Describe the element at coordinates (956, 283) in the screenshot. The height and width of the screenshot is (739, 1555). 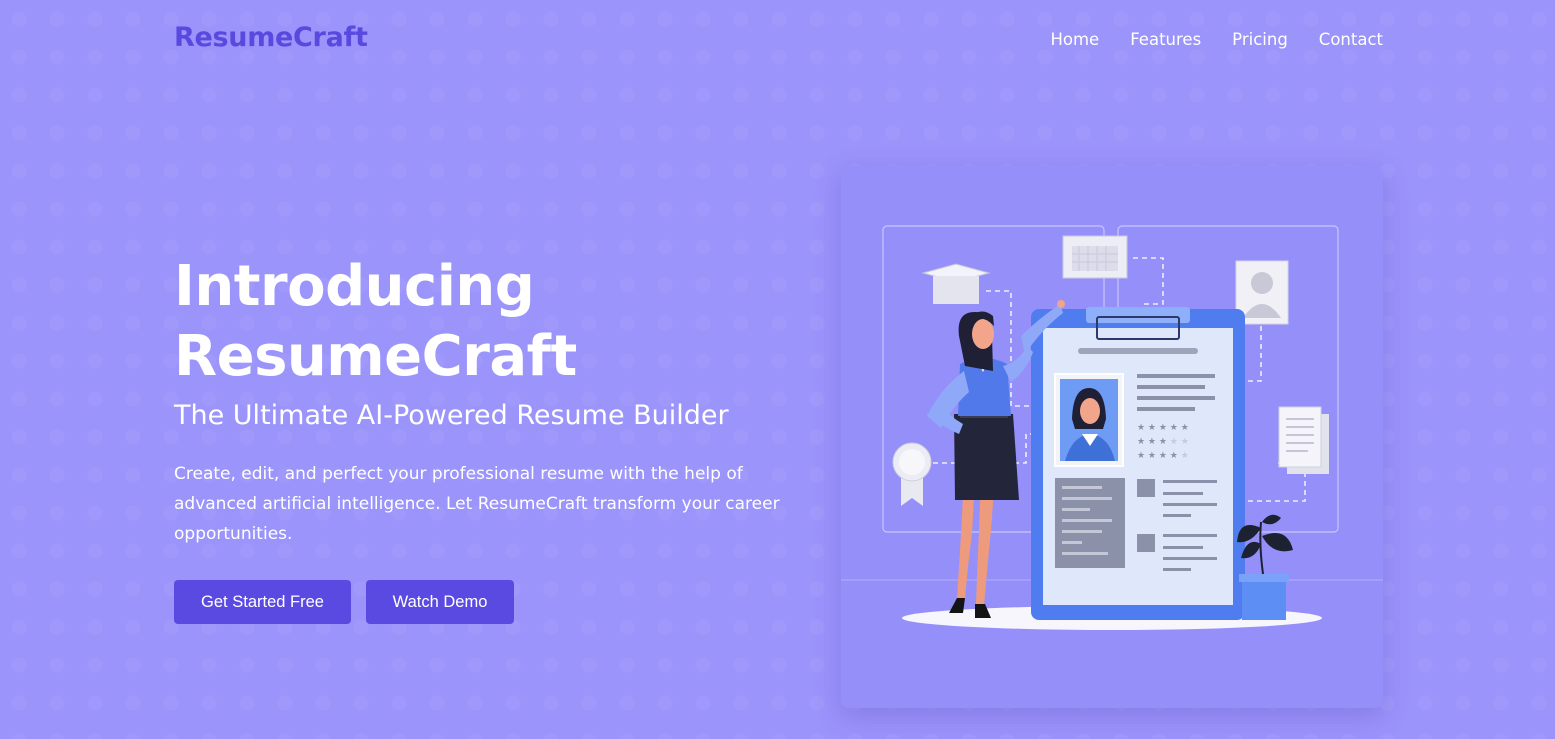
I see `graduation-cap-icon` at that location.